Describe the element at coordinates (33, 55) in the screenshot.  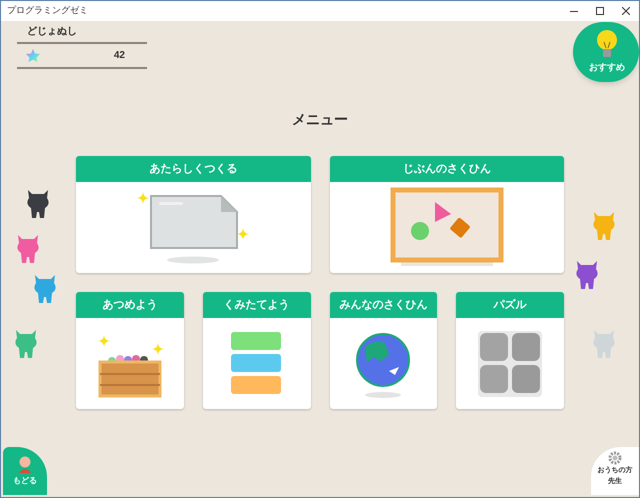
I see `star-icon` at that location.